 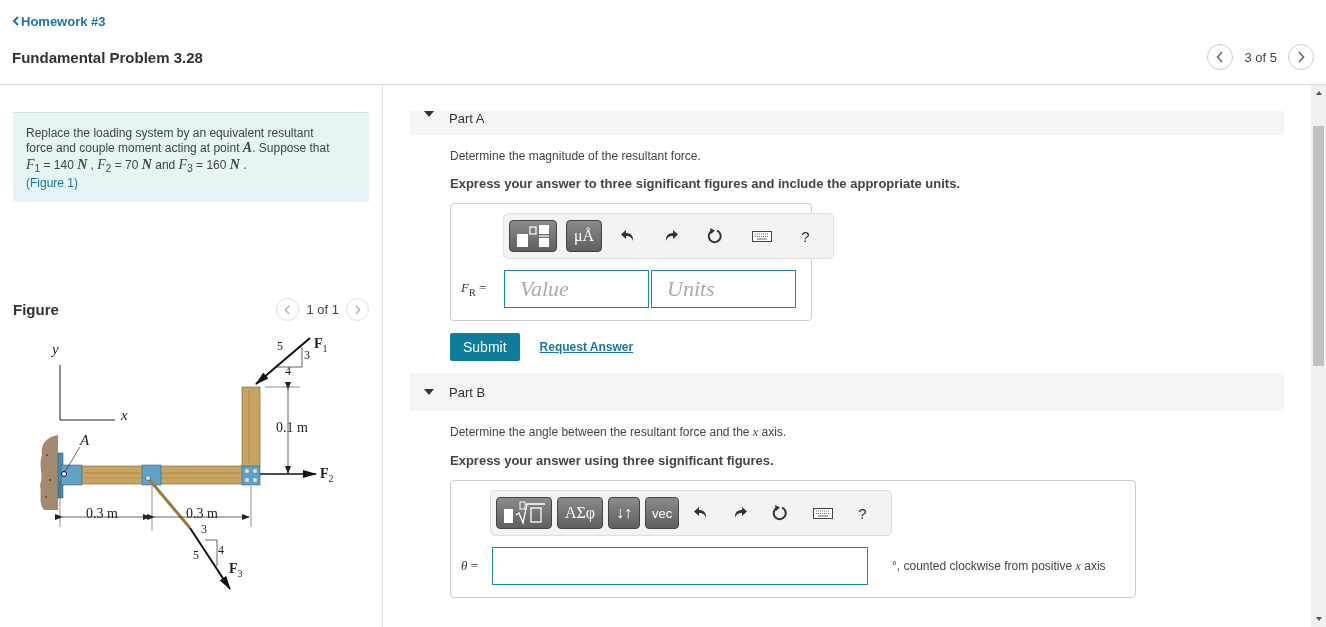 I want to click on request-answer-link: Request Answer, so click(x=586, y=347).